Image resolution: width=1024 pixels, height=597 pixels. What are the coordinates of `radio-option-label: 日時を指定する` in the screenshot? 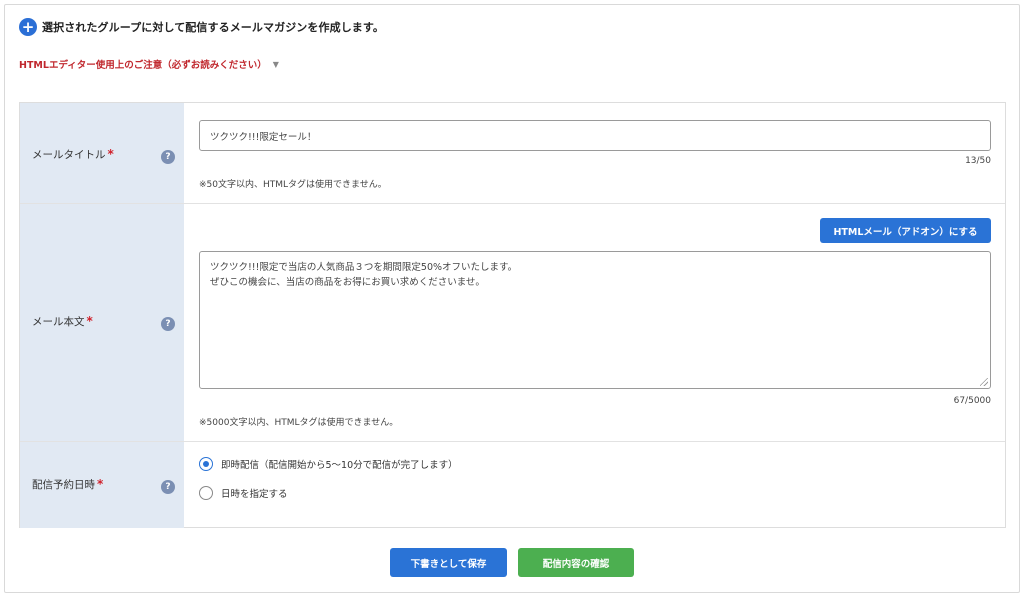 It's located at (254, 494).